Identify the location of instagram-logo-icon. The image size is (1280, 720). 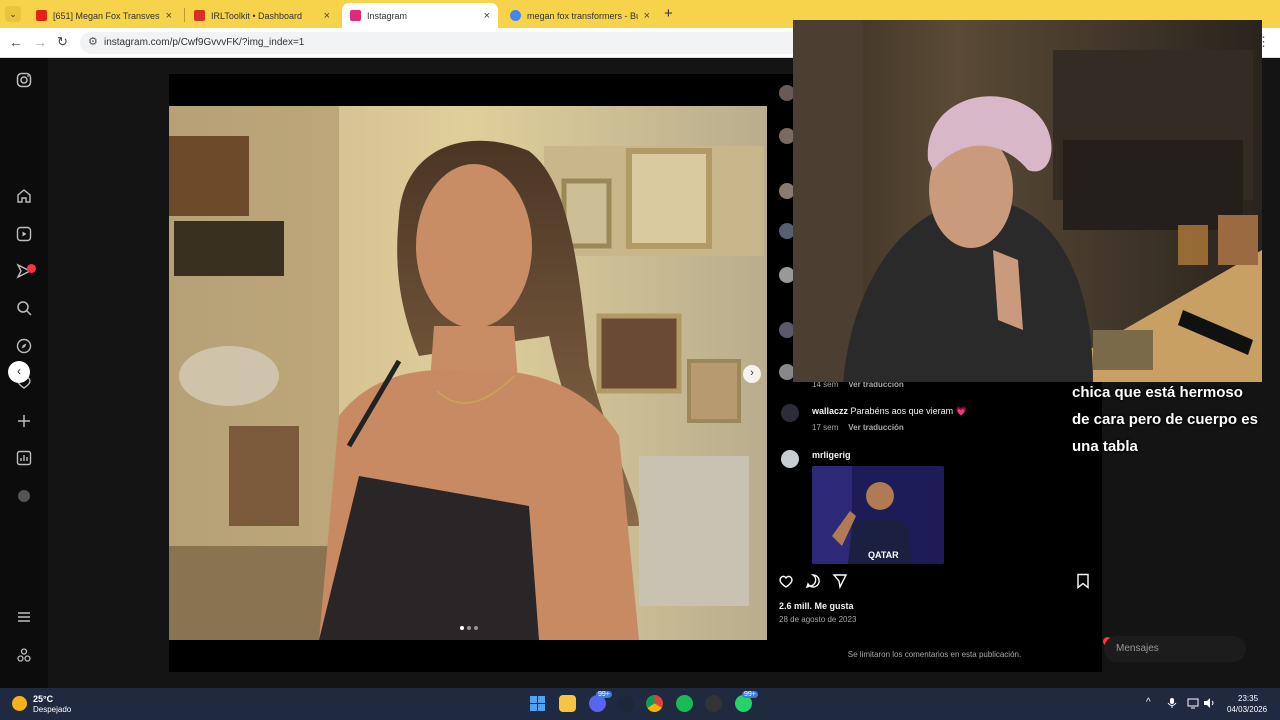
(24, 82).